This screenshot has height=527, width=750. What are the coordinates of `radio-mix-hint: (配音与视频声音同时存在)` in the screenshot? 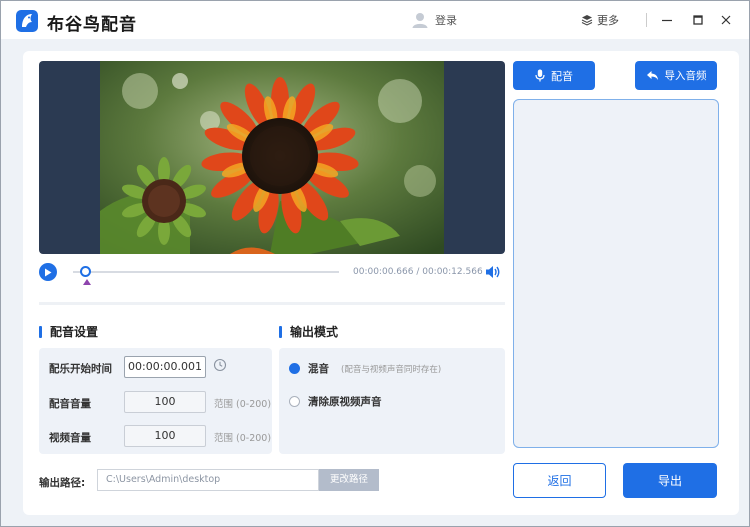 It's located at (391, 369).